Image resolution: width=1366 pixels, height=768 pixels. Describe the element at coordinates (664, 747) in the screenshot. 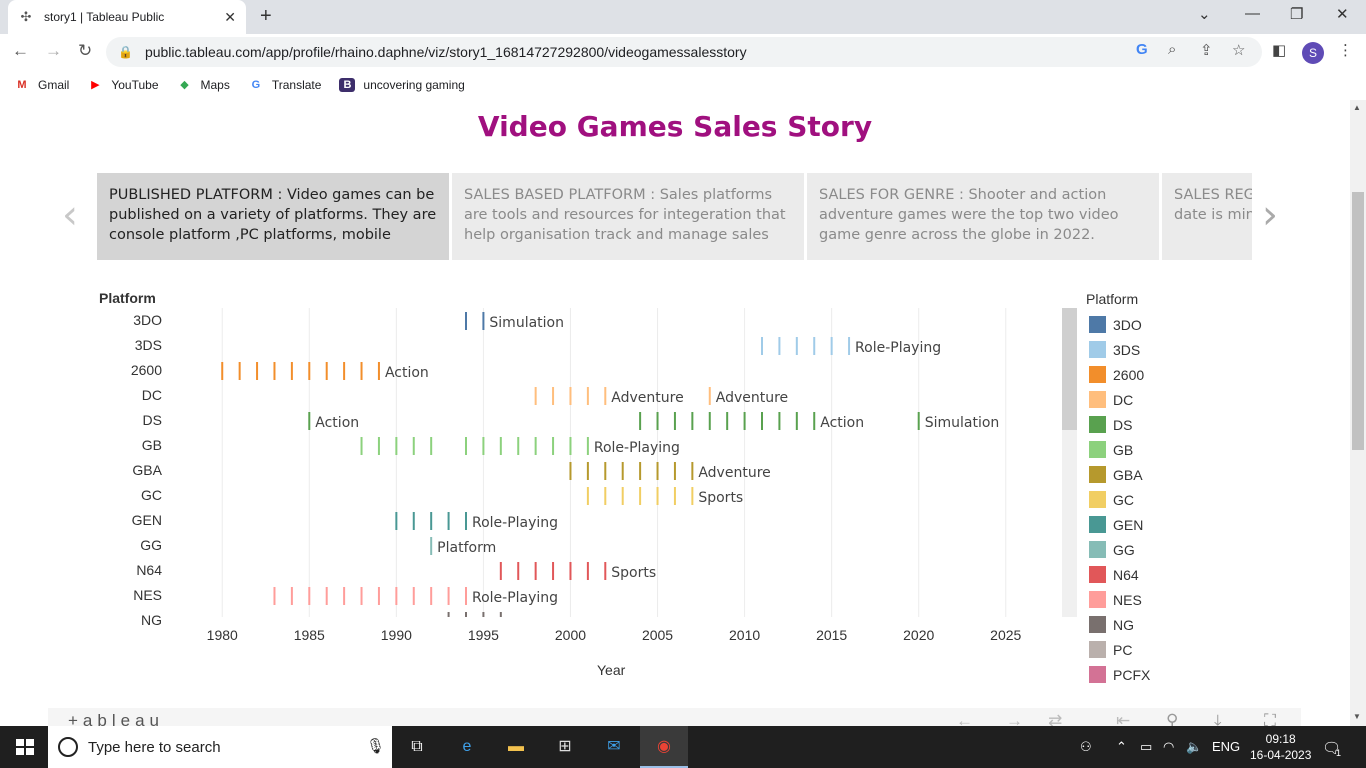

I see `chrome-taskbar-button: ◉` at that location.